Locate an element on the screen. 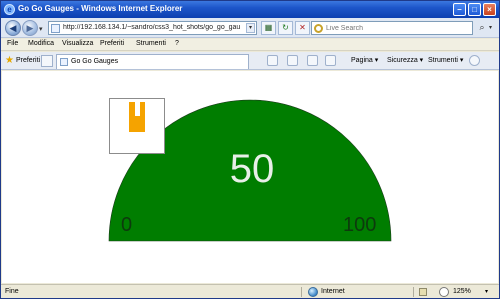 The image size is (500, 299). tab-label: Go Go Gauges is located at coordinates (95, 61).